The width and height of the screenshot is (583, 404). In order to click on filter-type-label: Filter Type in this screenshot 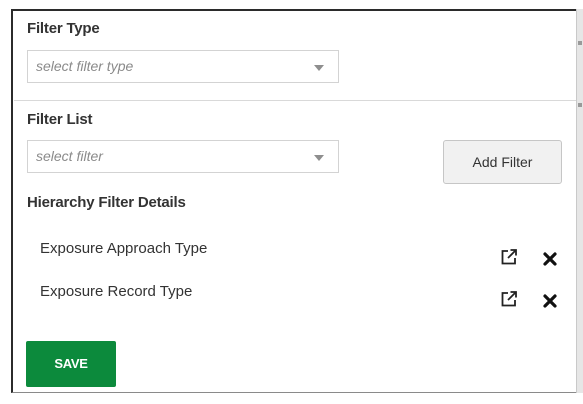, I will do `click(63, 28)`.